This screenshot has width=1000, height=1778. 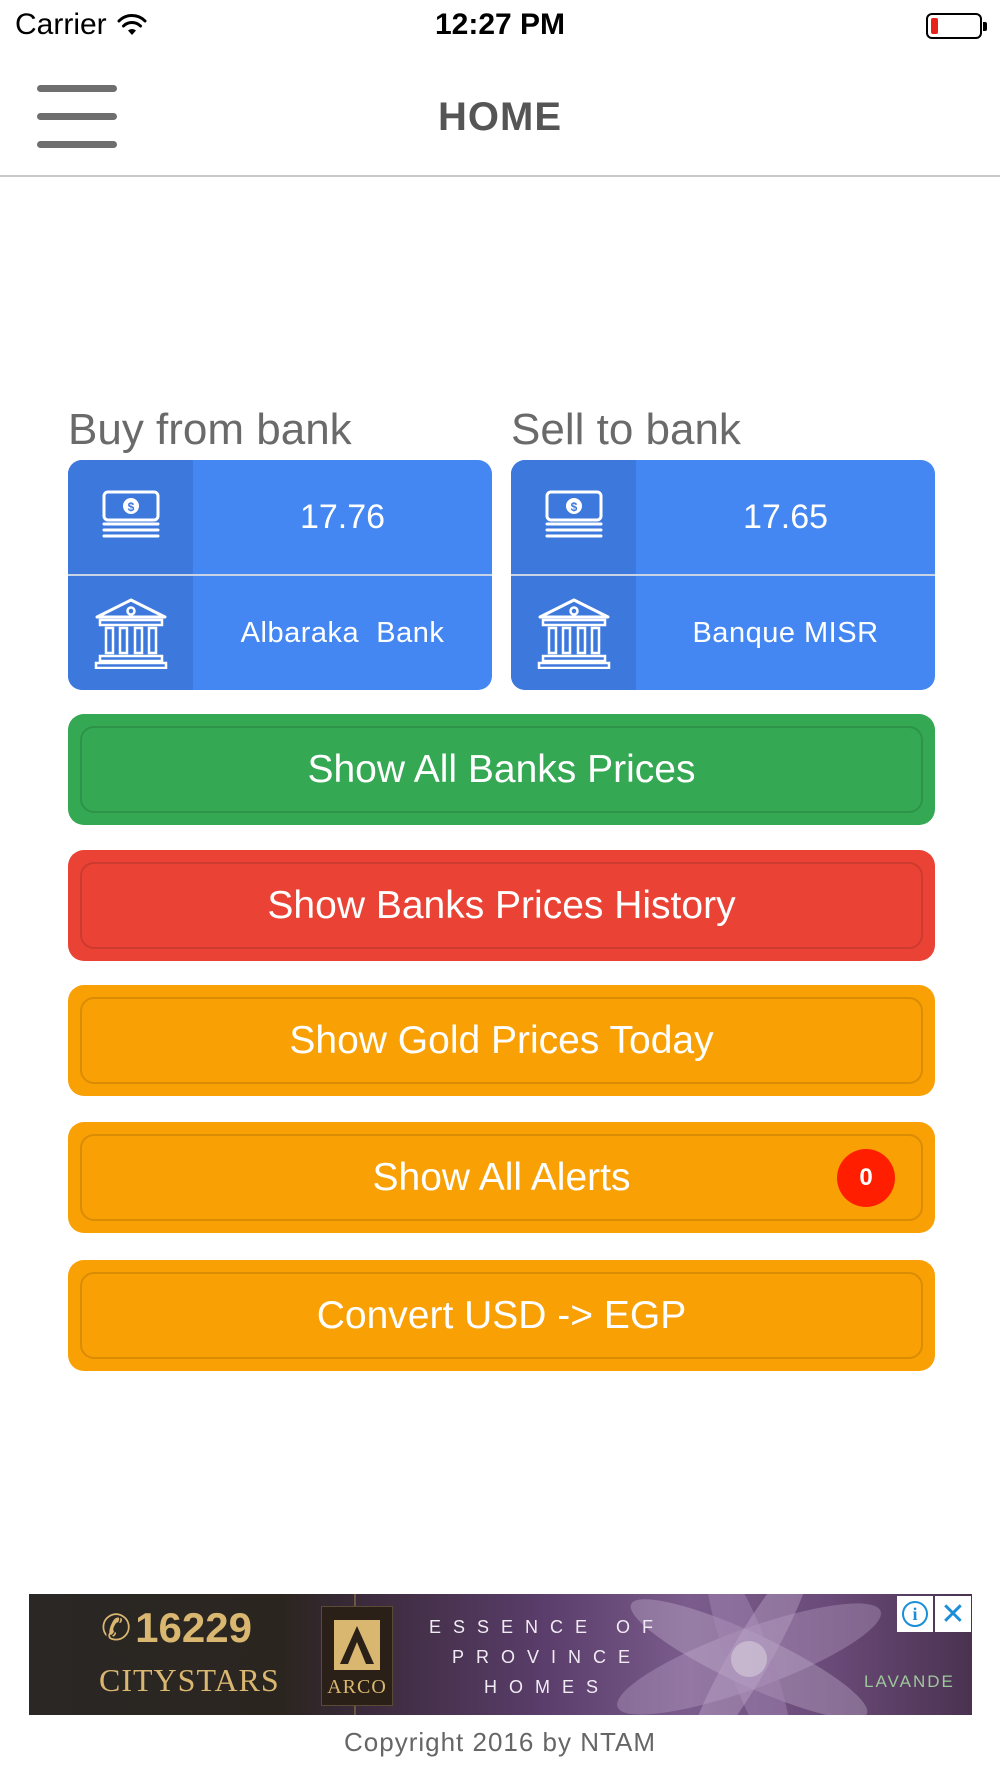 What do you see at coordinates (280, 517) in the screenshot?
I see `buy-price-row: $ 17.76` at bounding box center [280, 517].